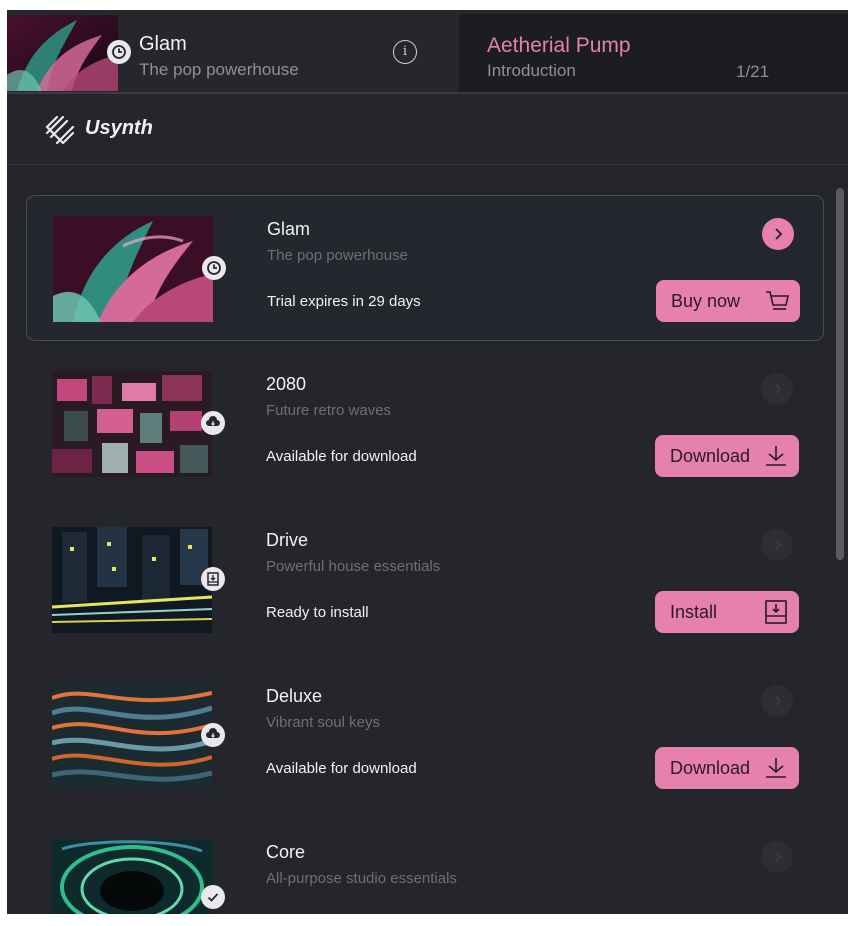 The height and width of the screenshot is (926, 848). I want to click on info-icon: i, so click(405, 52).